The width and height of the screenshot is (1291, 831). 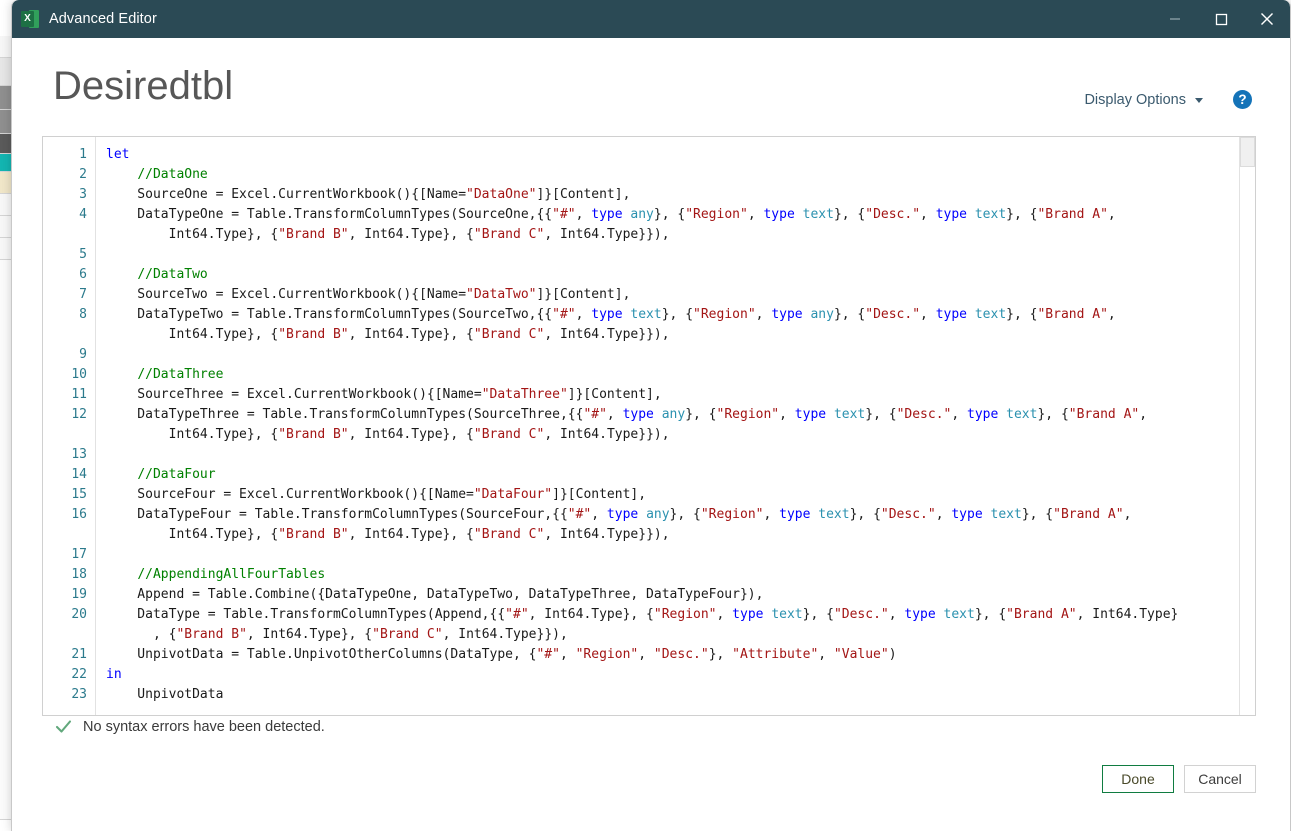 I want to click on code-line: //DataFour, so click(x=672, y=475).